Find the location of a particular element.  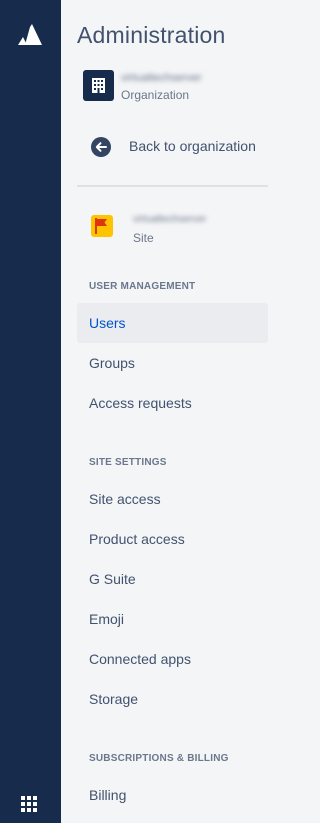

organization-name: virtualtechserver is located at coordinates (161, 78).